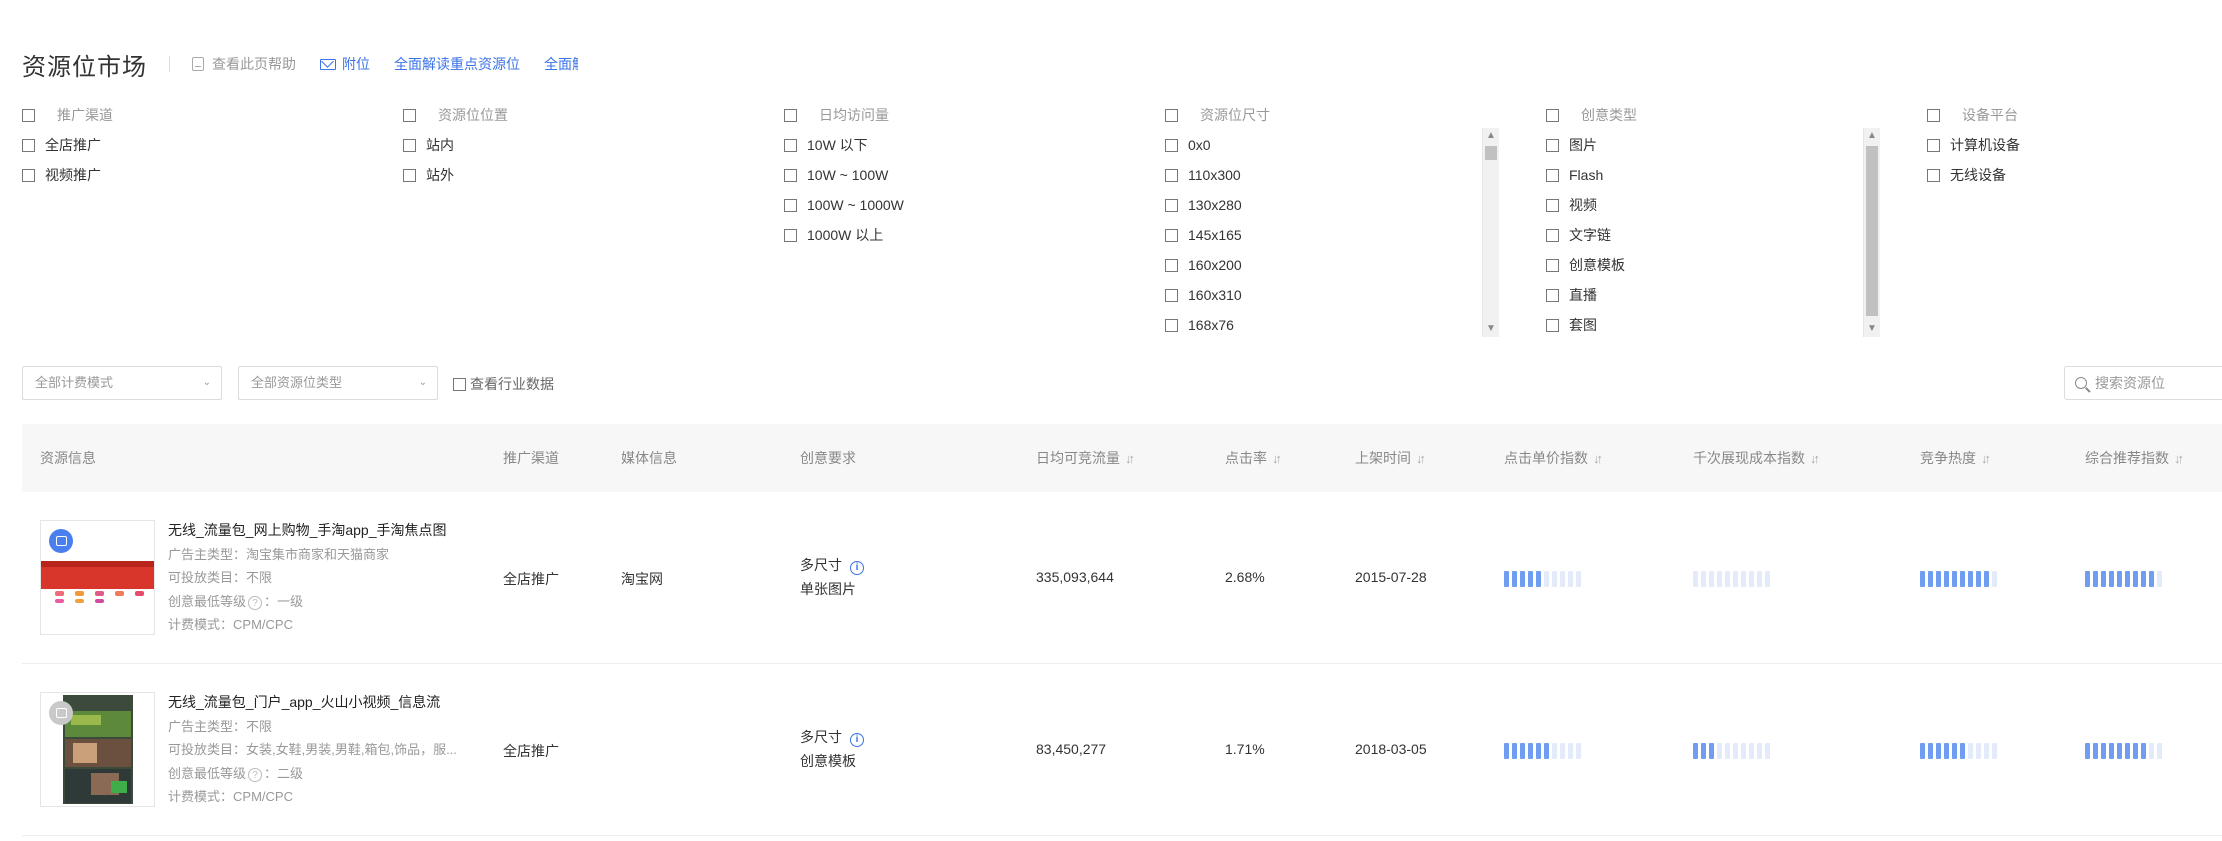 Image resolution: width=2222 pixels, height=841 pixels. I want to click on filter-option: 110x300, so click(1217, 175).